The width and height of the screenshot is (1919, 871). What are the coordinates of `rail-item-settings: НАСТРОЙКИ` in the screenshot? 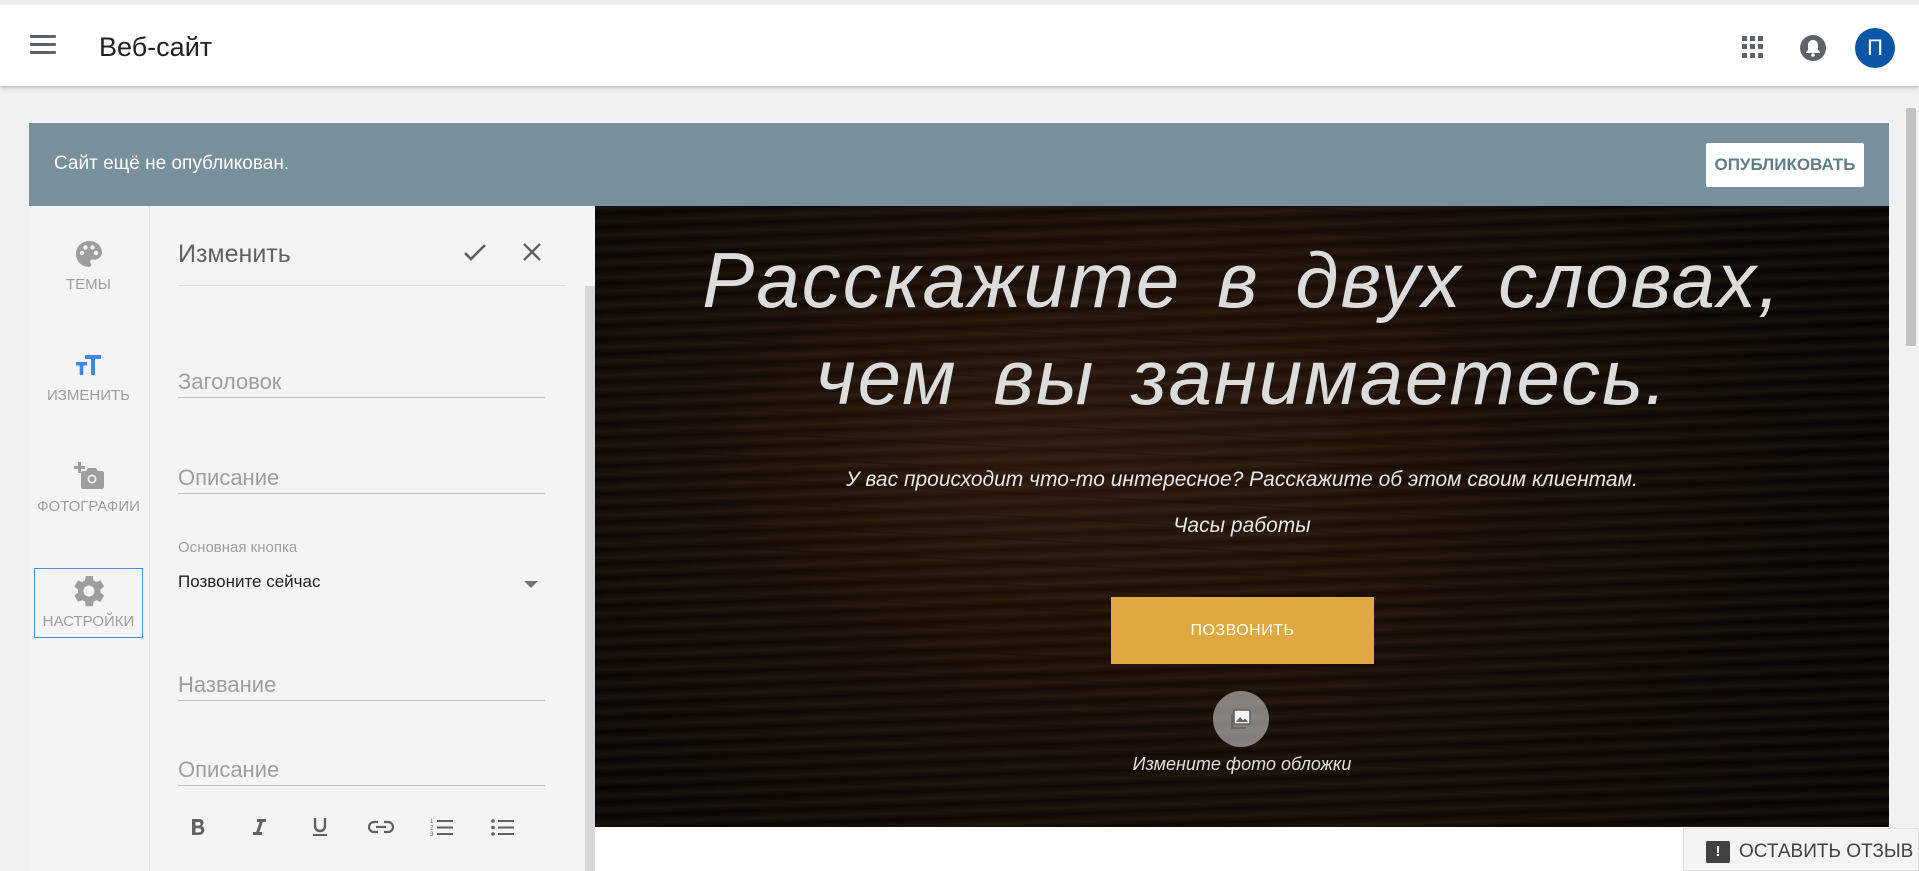 It's located at (88, 603).